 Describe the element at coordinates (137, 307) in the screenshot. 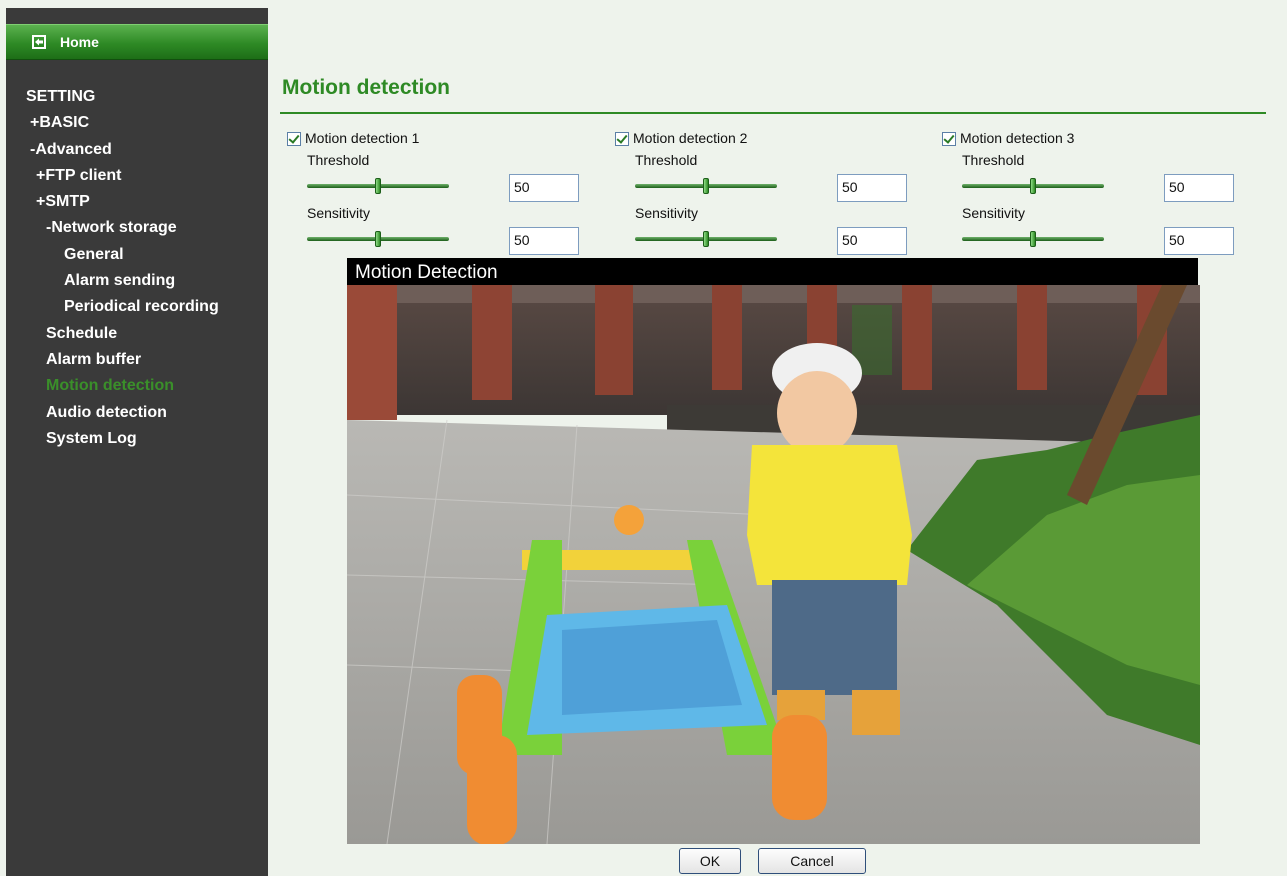

I see `nav-item-periodical-recording: Periodical recording` at that location.